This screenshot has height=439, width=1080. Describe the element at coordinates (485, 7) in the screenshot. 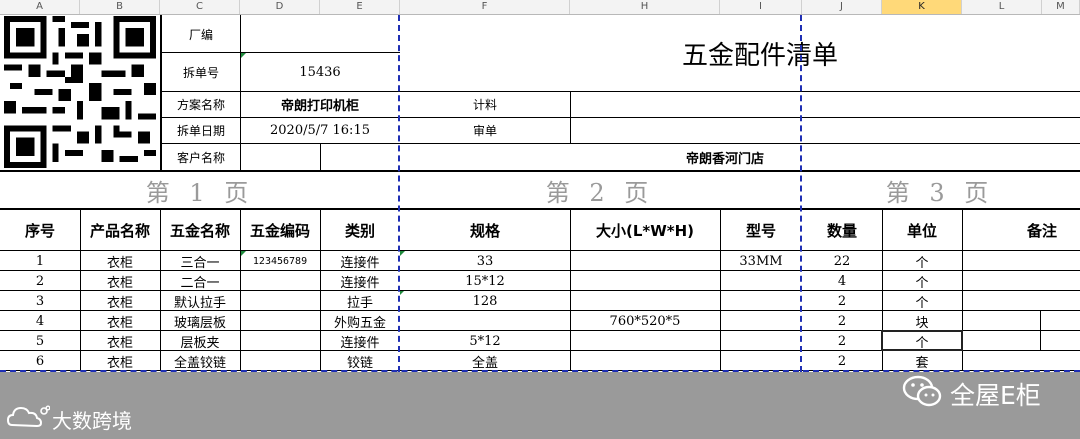

I see `column-header-f: F` at that location.